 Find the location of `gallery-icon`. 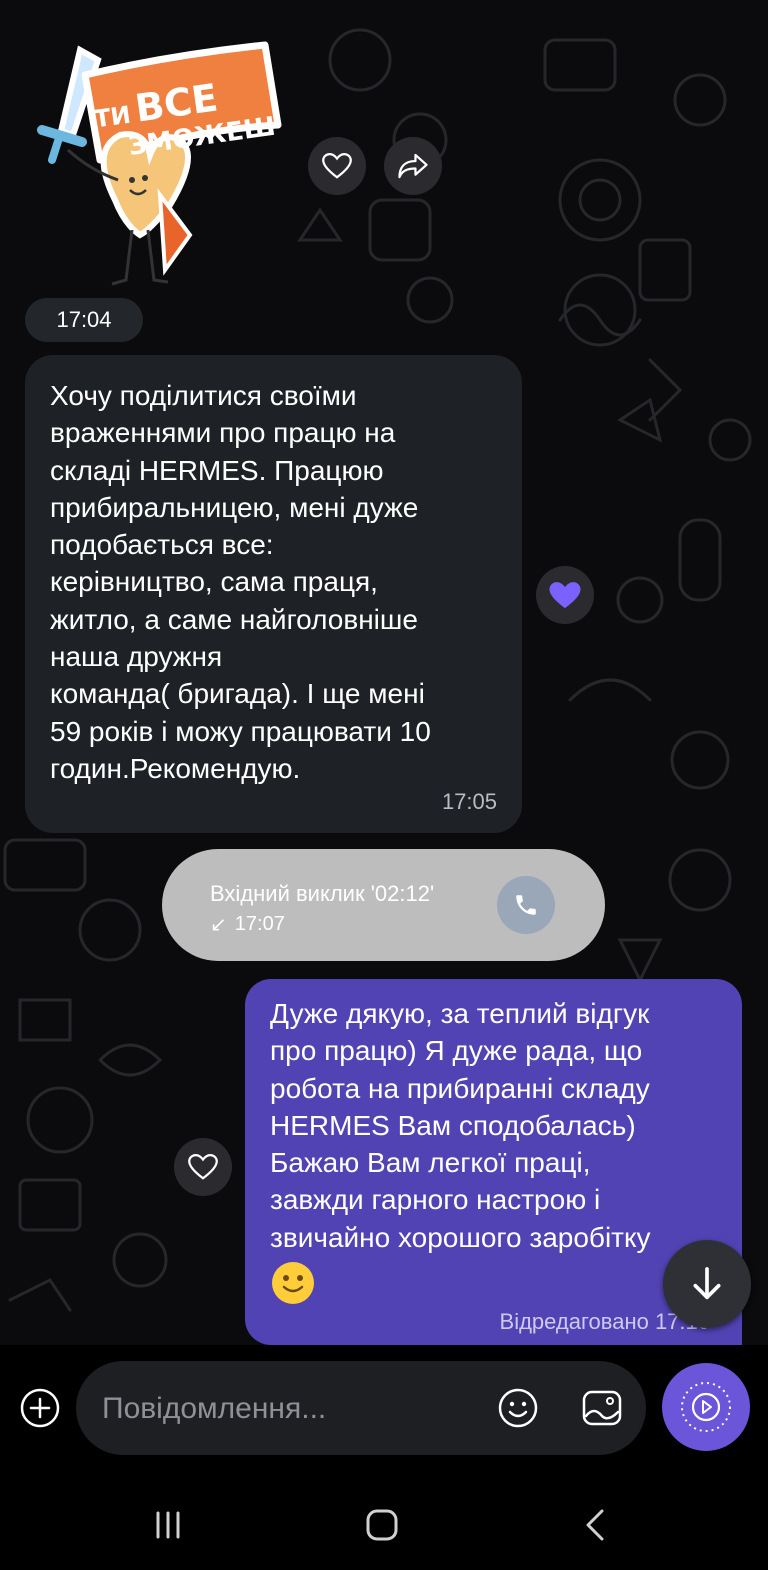

gallery-icon is located at coordinates (602, 1408).